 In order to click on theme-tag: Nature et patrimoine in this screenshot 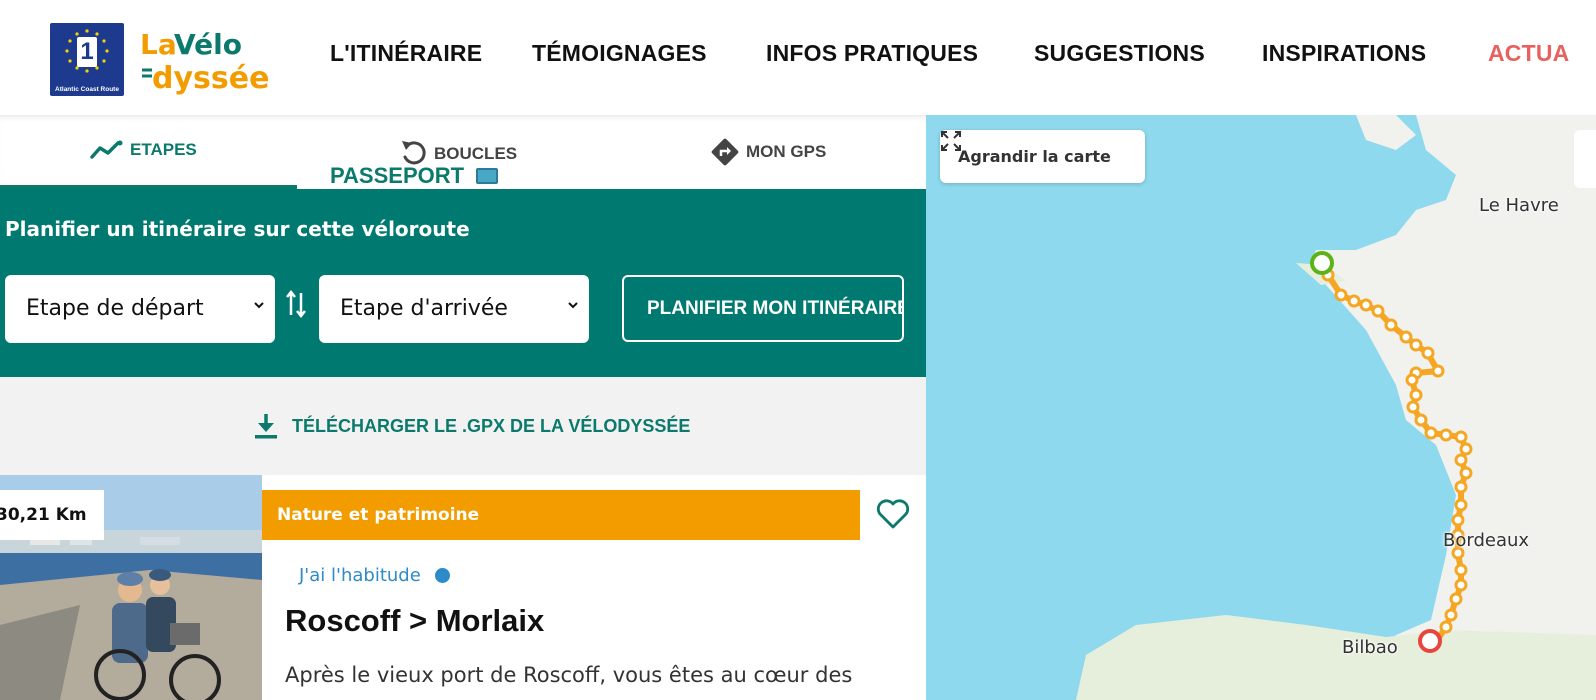, I will do `click(561, 515)`.